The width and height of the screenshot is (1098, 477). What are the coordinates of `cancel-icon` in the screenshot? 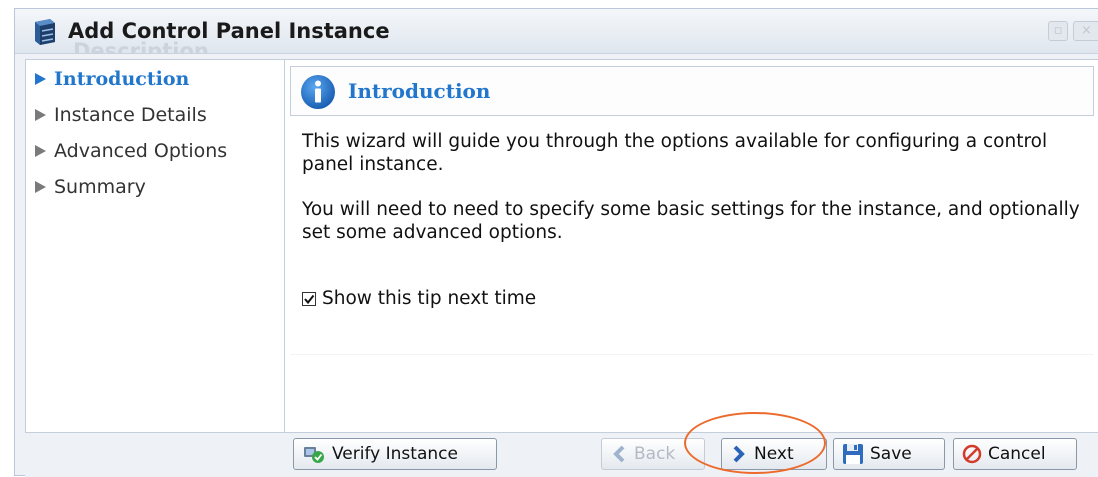 It's located at (972, 454).